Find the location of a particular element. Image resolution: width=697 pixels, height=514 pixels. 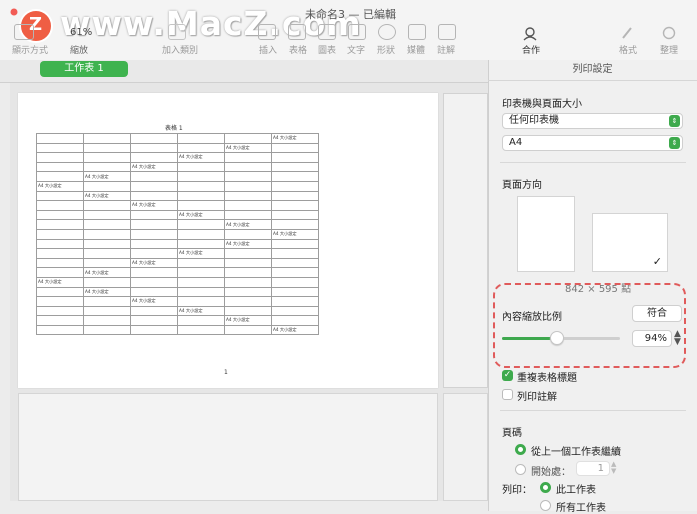

start-at-stepper-icon: ▲ ▼ is located at coordinates (613, 468).